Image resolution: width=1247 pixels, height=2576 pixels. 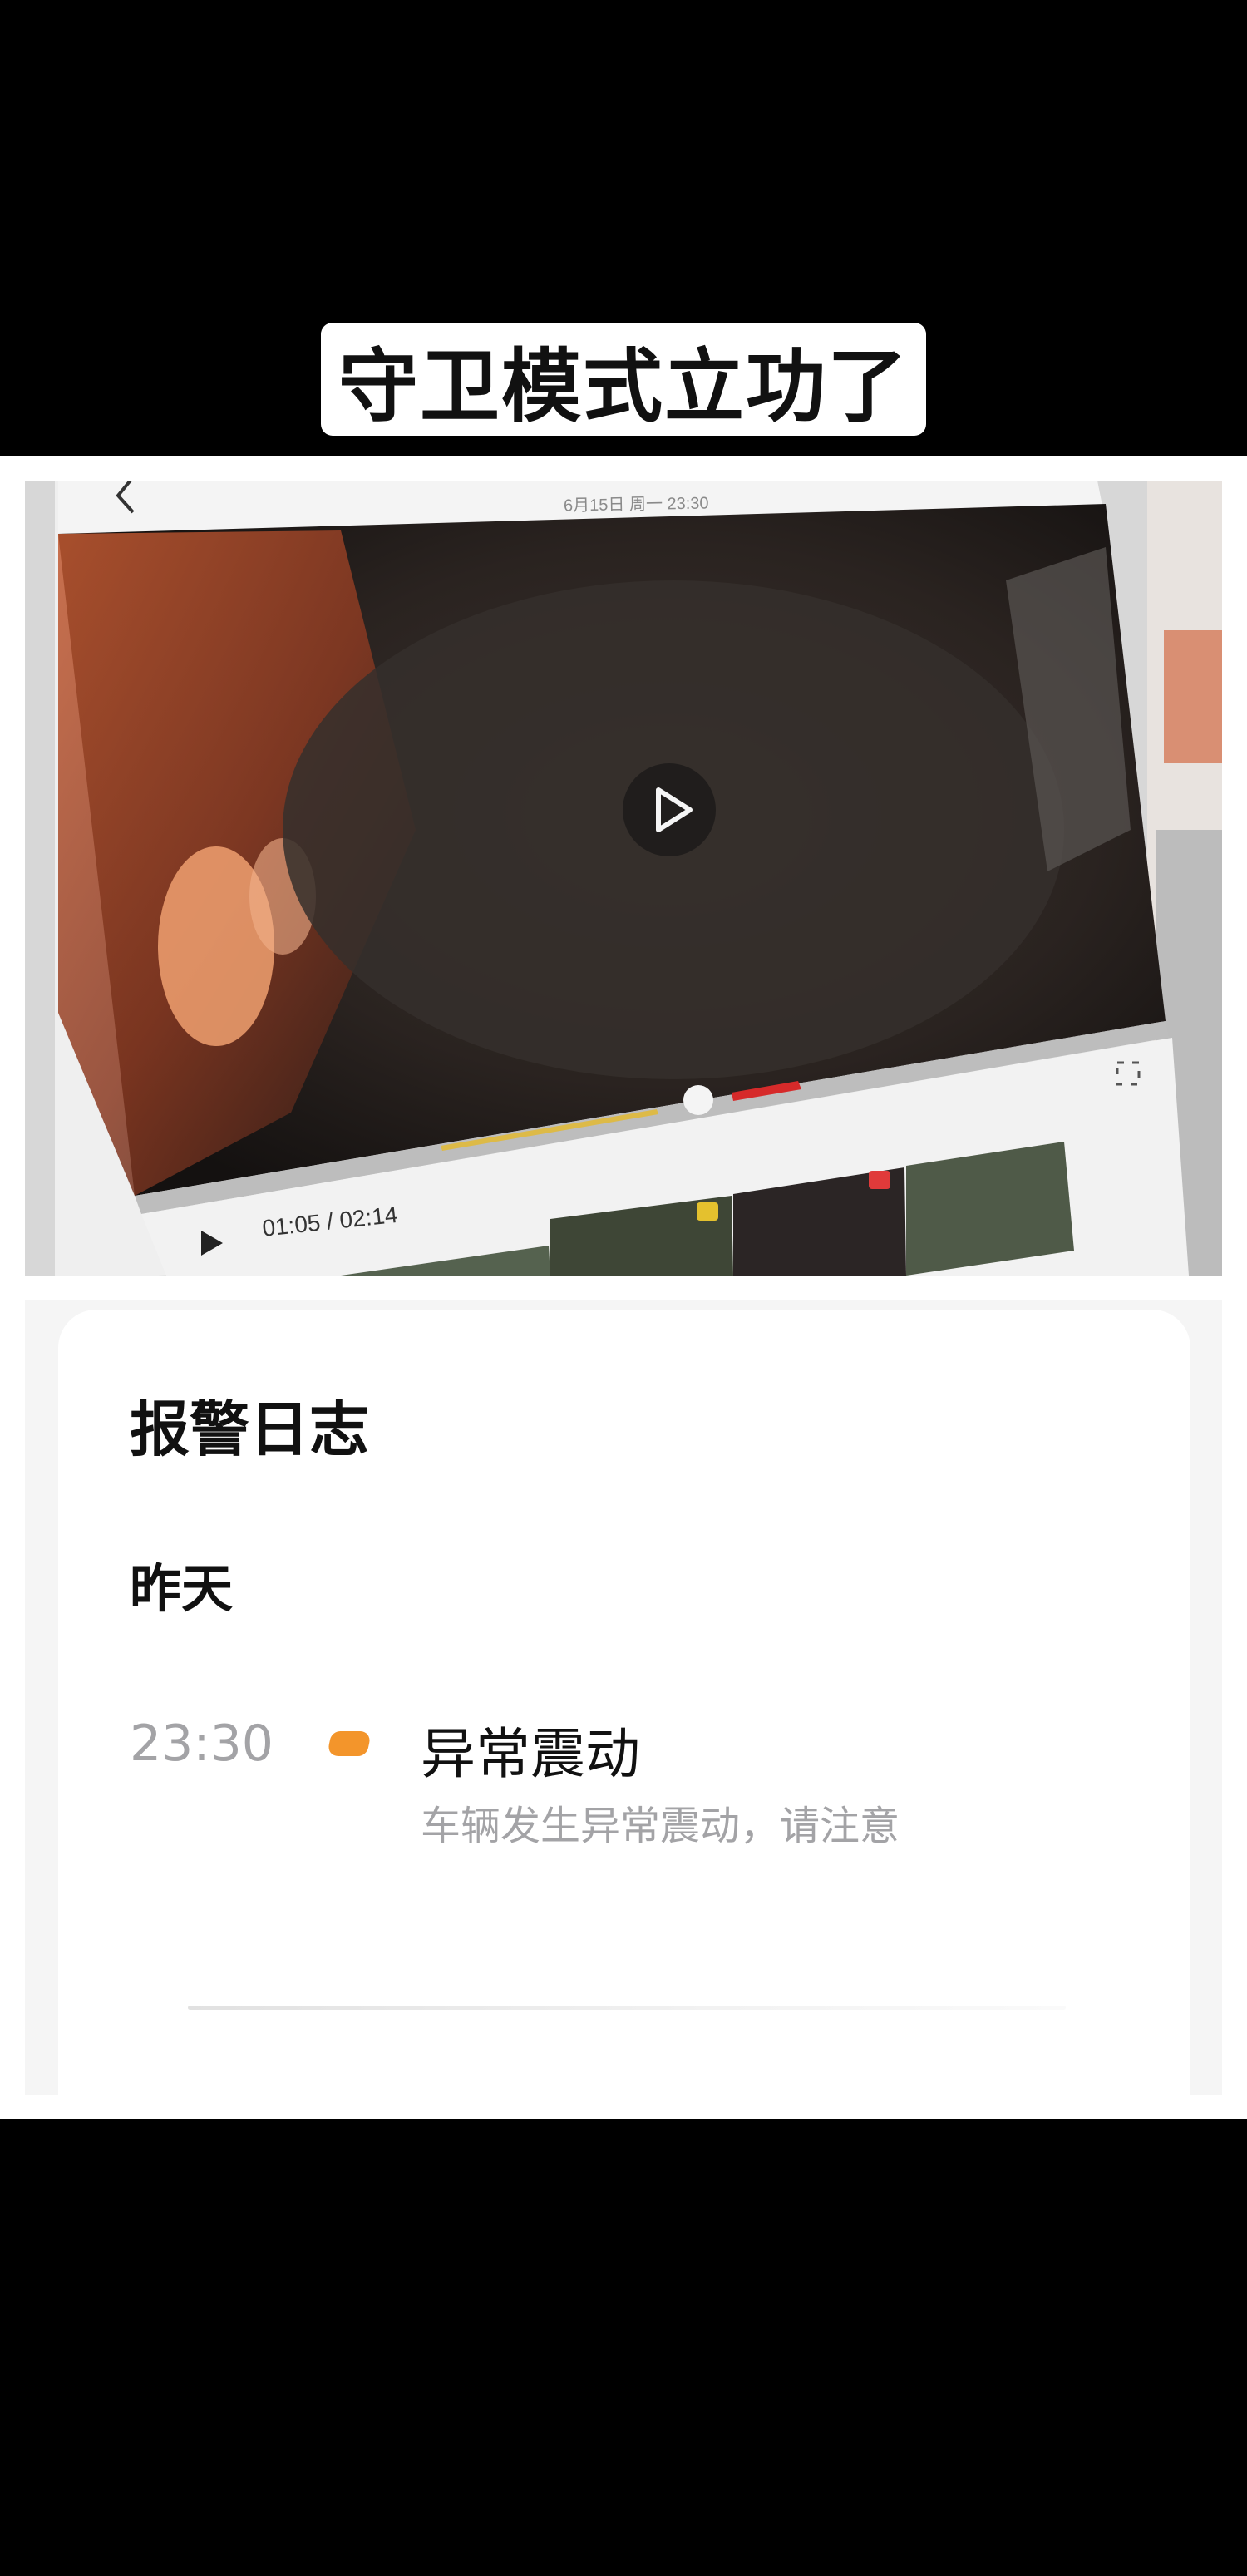 I want to click on video-date-label: 6月15日 周一 23:30, so click(x=636, y=505).